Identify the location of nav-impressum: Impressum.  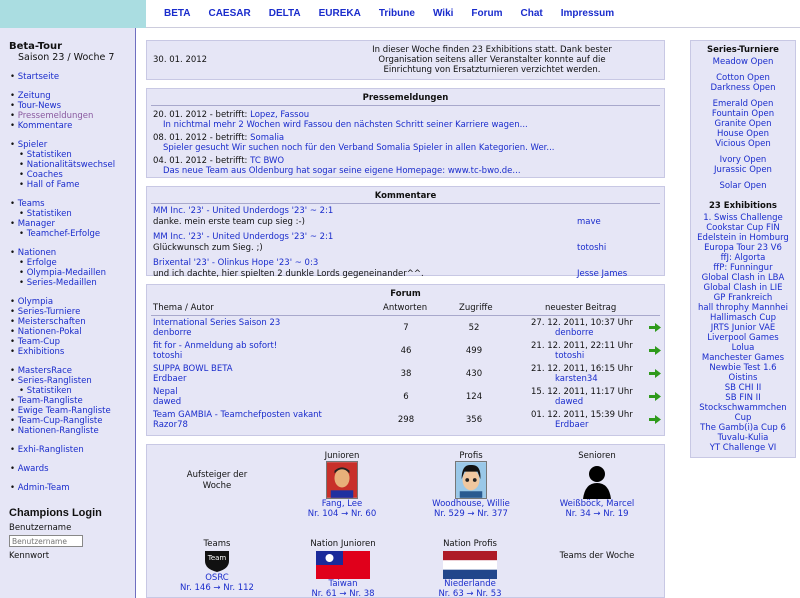
(587, 13).